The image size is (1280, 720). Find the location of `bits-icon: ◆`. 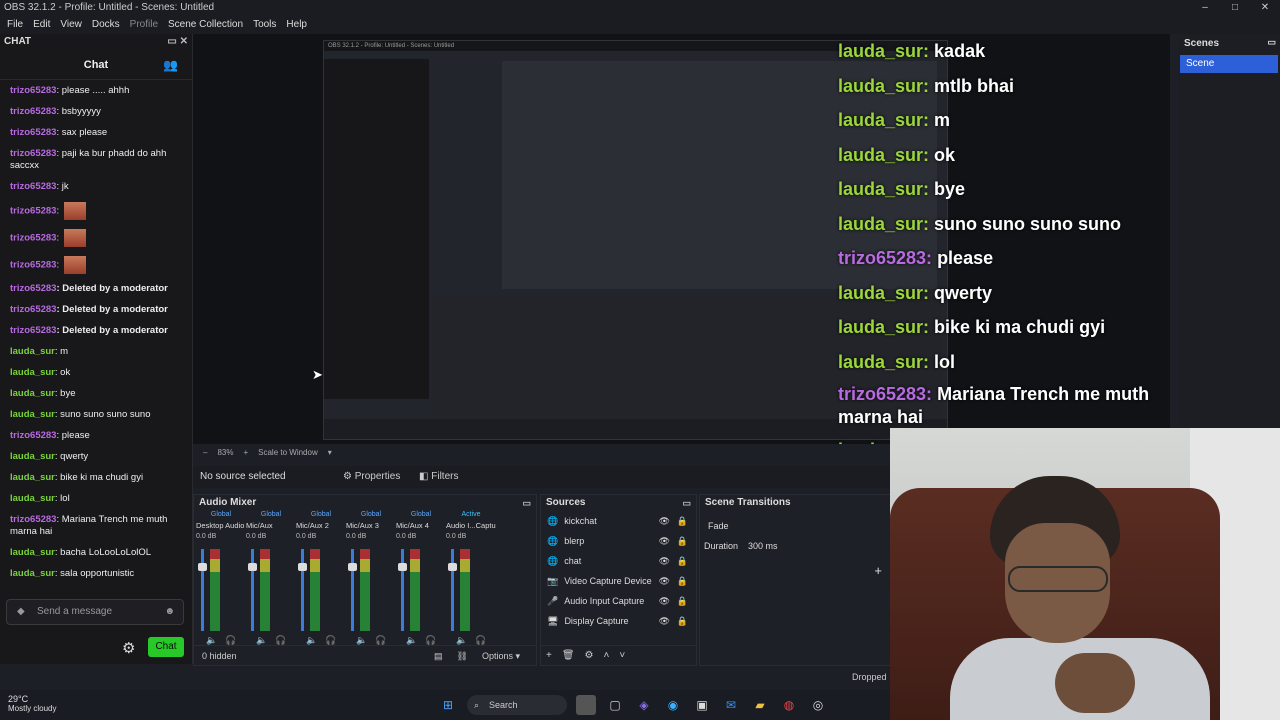

bits-icon: ◆ is located at coordinates (21, 612).